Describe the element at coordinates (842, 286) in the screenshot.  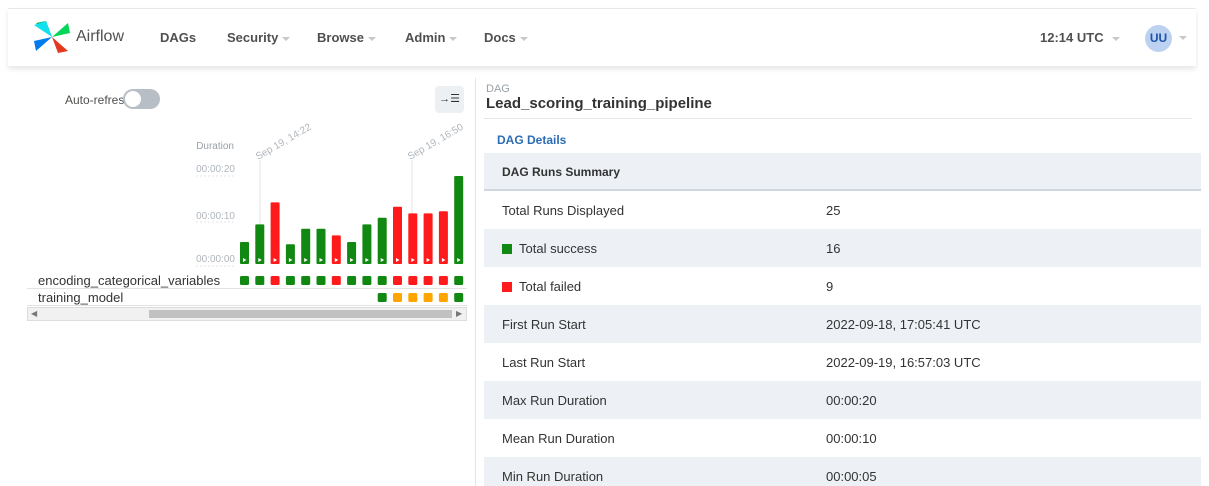
I see `summary-row: Total failed 9` at that location.